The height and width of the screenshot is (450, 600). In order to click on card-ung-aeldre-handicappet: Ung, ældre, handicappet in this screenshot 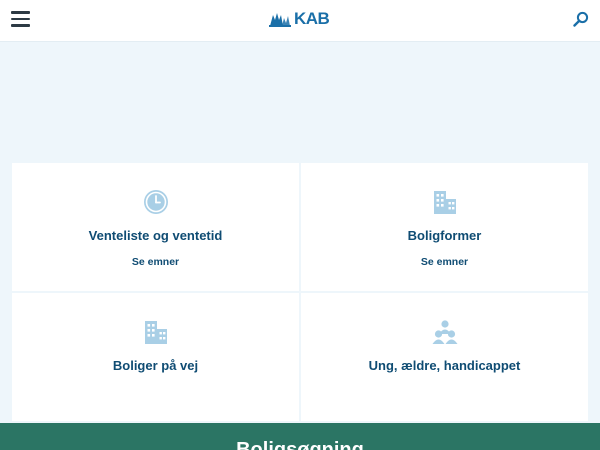, I will do `click(444, 357)`.